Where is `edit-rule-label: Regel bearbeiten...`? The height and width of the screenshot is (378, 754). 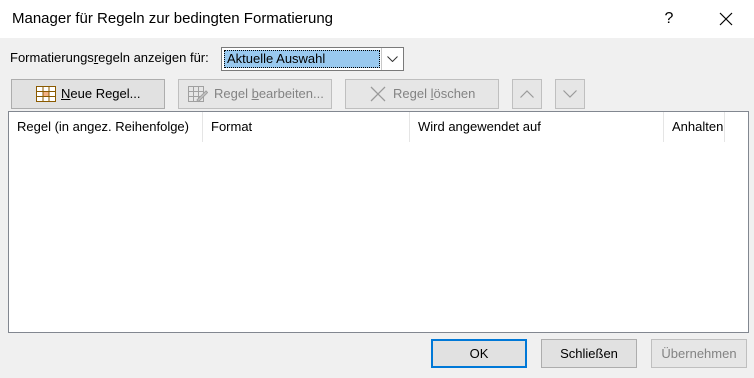 edit-rule-label: Regel bearbeiten... is located at coordinates (269, 93).